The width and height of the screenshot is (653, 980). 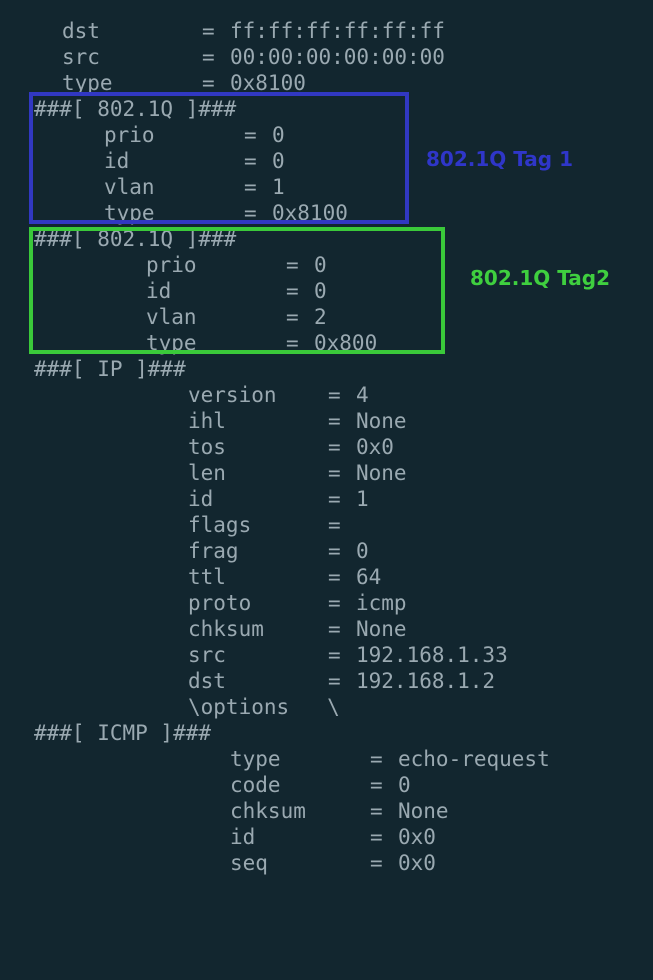 What do you see at coordinates (337, 31) in the screenshot?
I see `field-value: ff:ff:ff:ff:ff:ff` at bounding box center [337, 31].